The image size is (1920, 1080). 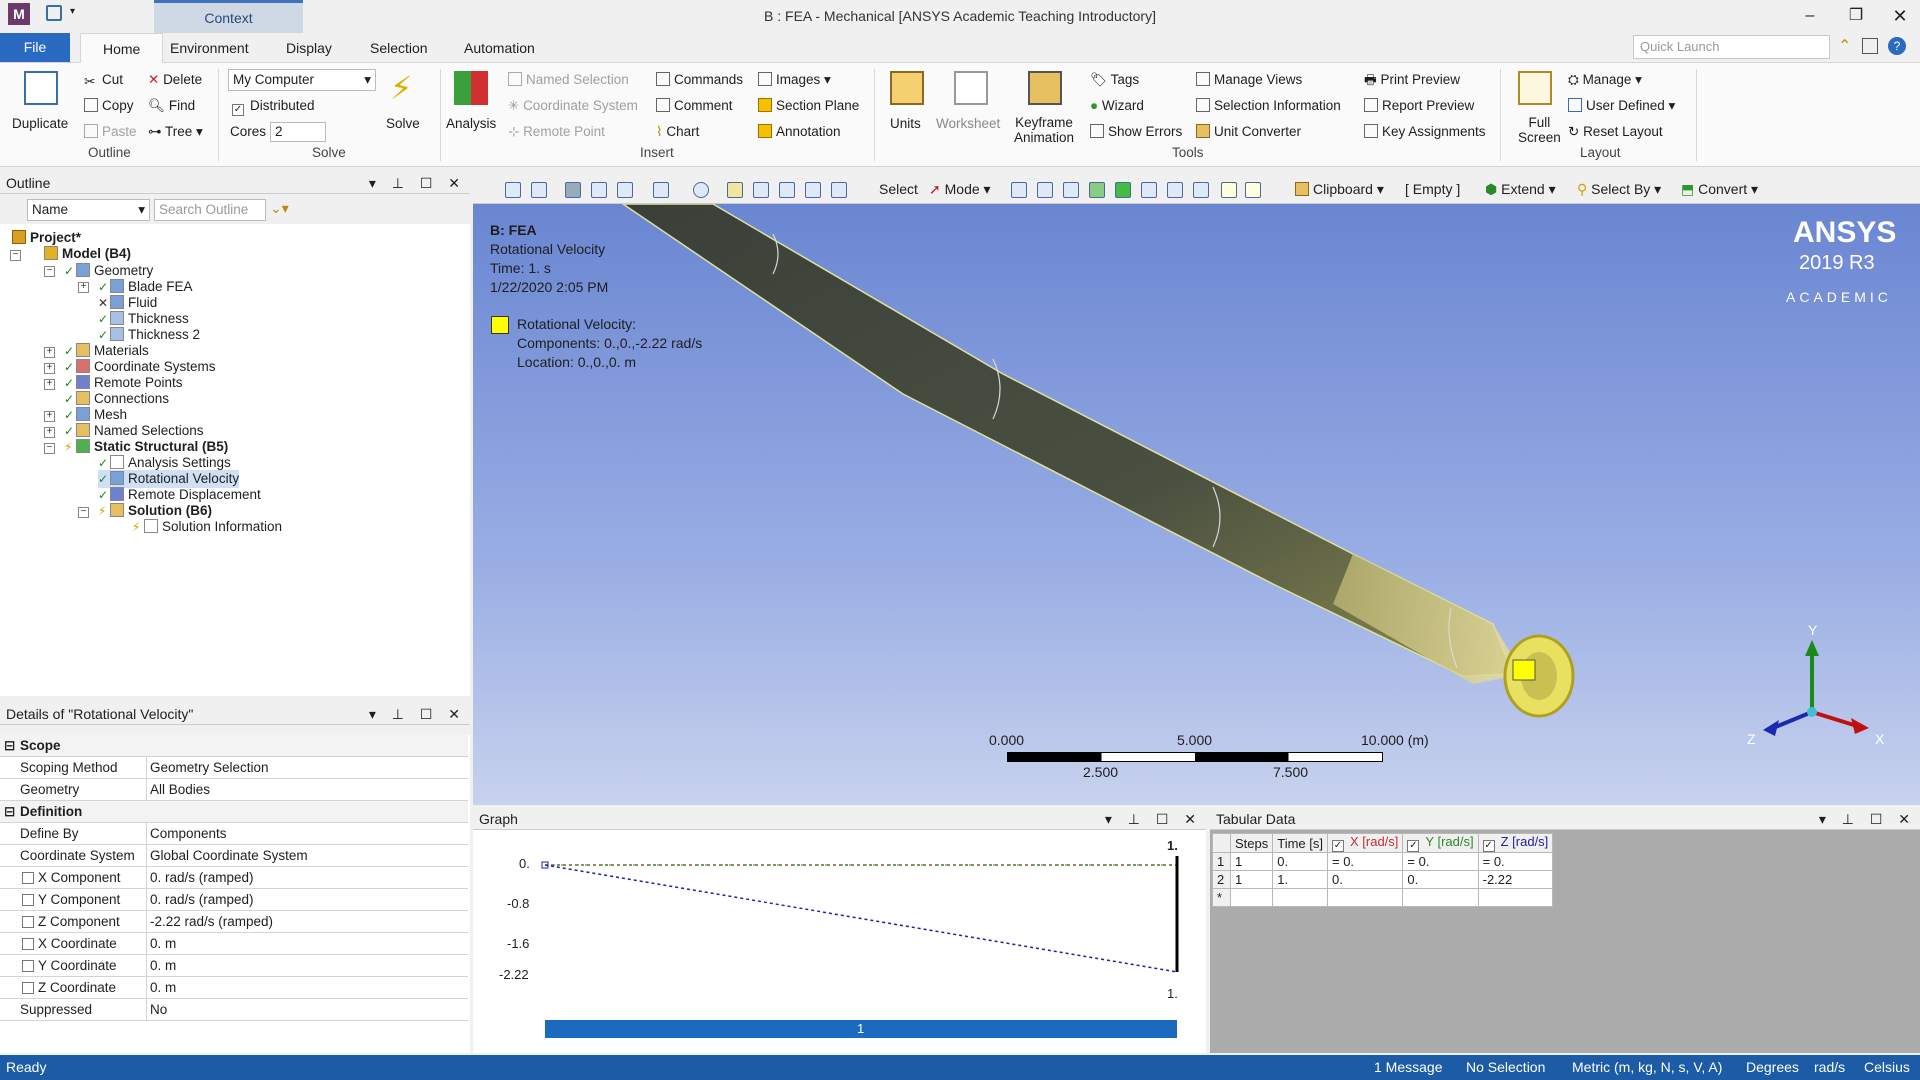 I want to click on column-header-time: Time [s], so click(x=1300, y=843).